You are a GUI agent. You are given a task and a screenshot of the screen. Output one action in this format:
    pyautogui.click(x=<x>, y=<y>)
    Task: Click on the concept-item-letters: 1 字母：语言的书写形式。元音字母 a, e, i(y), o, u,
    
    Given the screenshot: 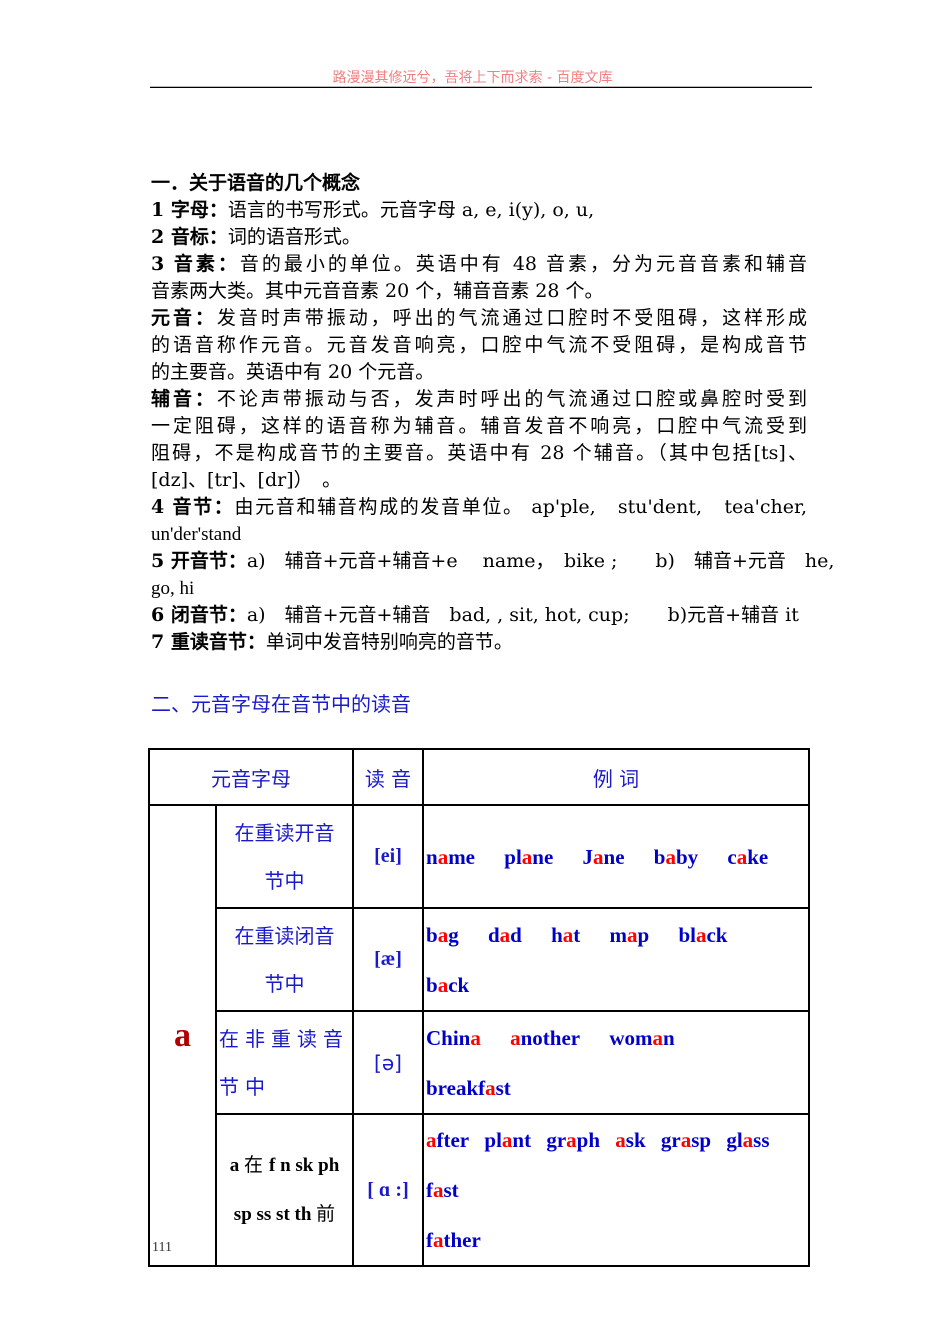 What is the action you would take?
    pyautogui.click(x=479, y=210)
    